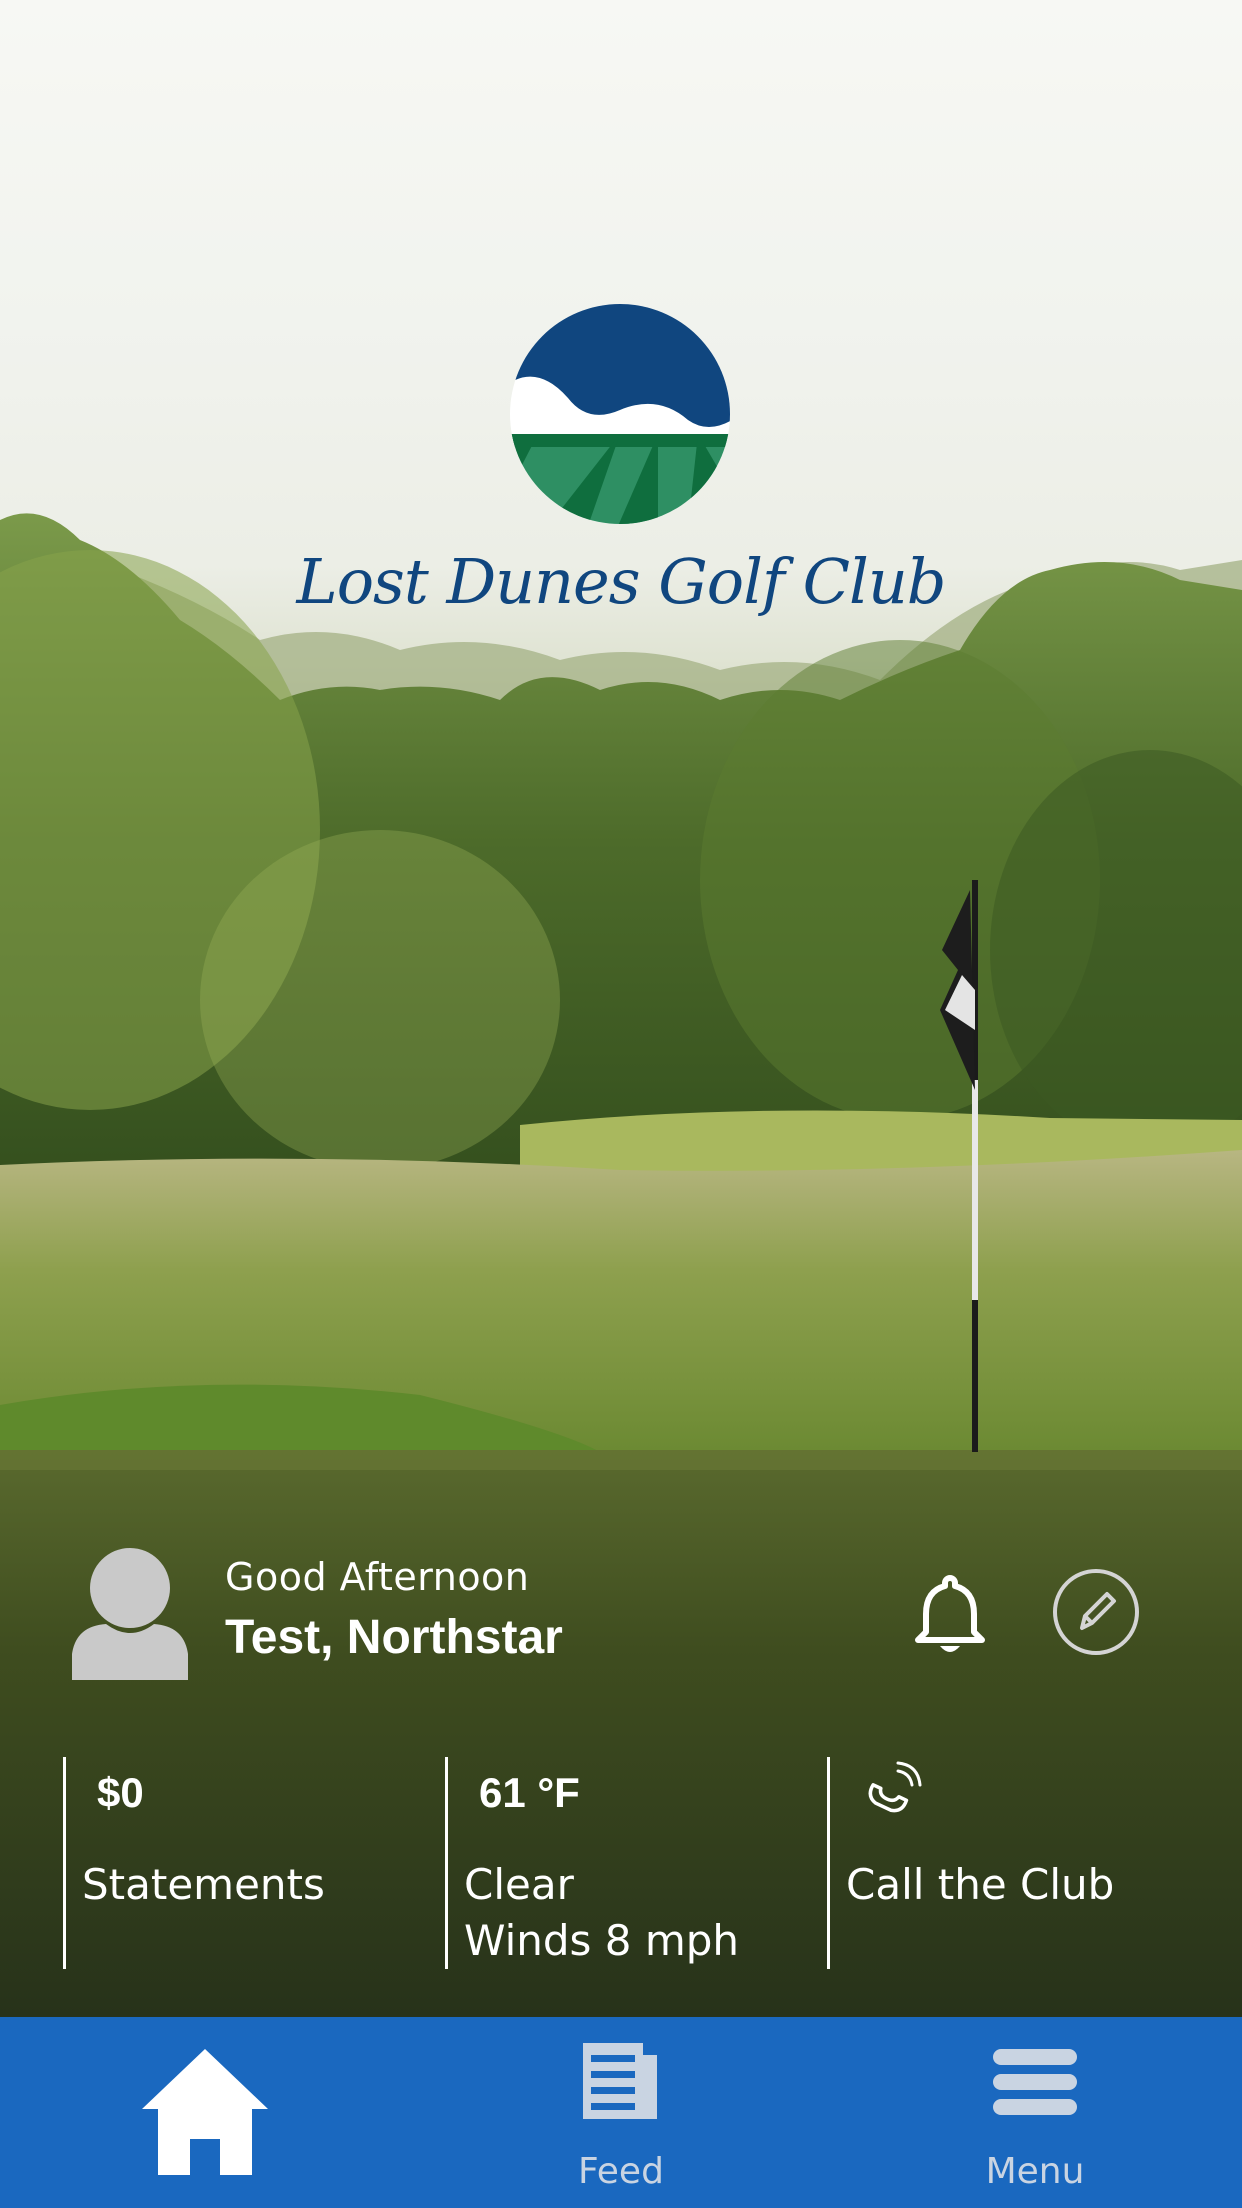 The height and width of the screenshot is (2208, 1242). What do you see at coordinates (130, 1613) in the screenshot?
I see `avatar-icon` at bounding box center [130, 1613].